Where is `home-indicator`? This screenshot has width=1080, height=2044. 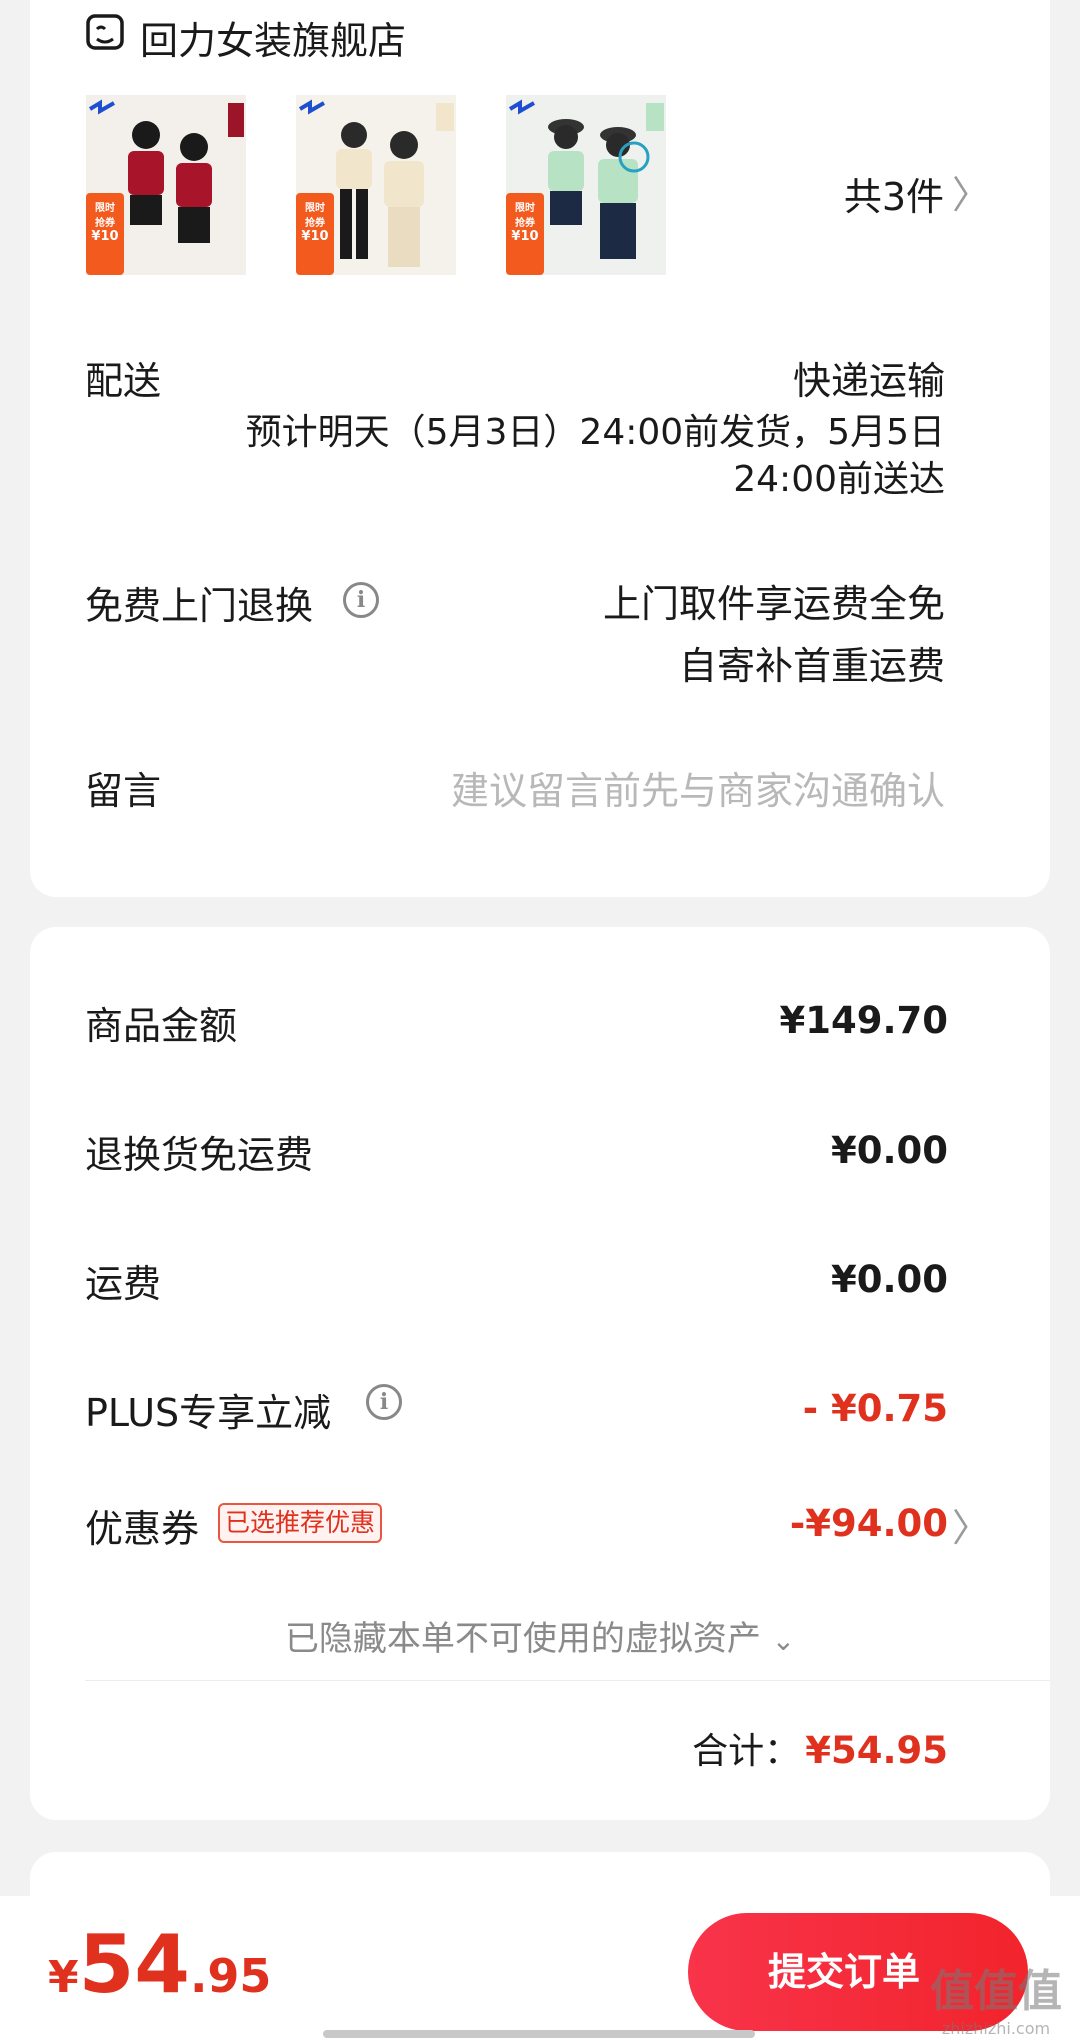
home-indicator is located at coordinates (539, 2034).